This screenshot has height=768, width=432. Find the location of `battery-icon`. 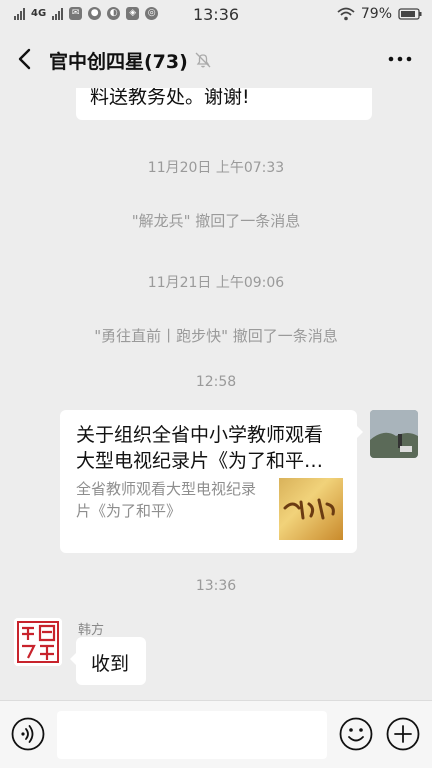

battery-icon is located at coordinates (410, 14).